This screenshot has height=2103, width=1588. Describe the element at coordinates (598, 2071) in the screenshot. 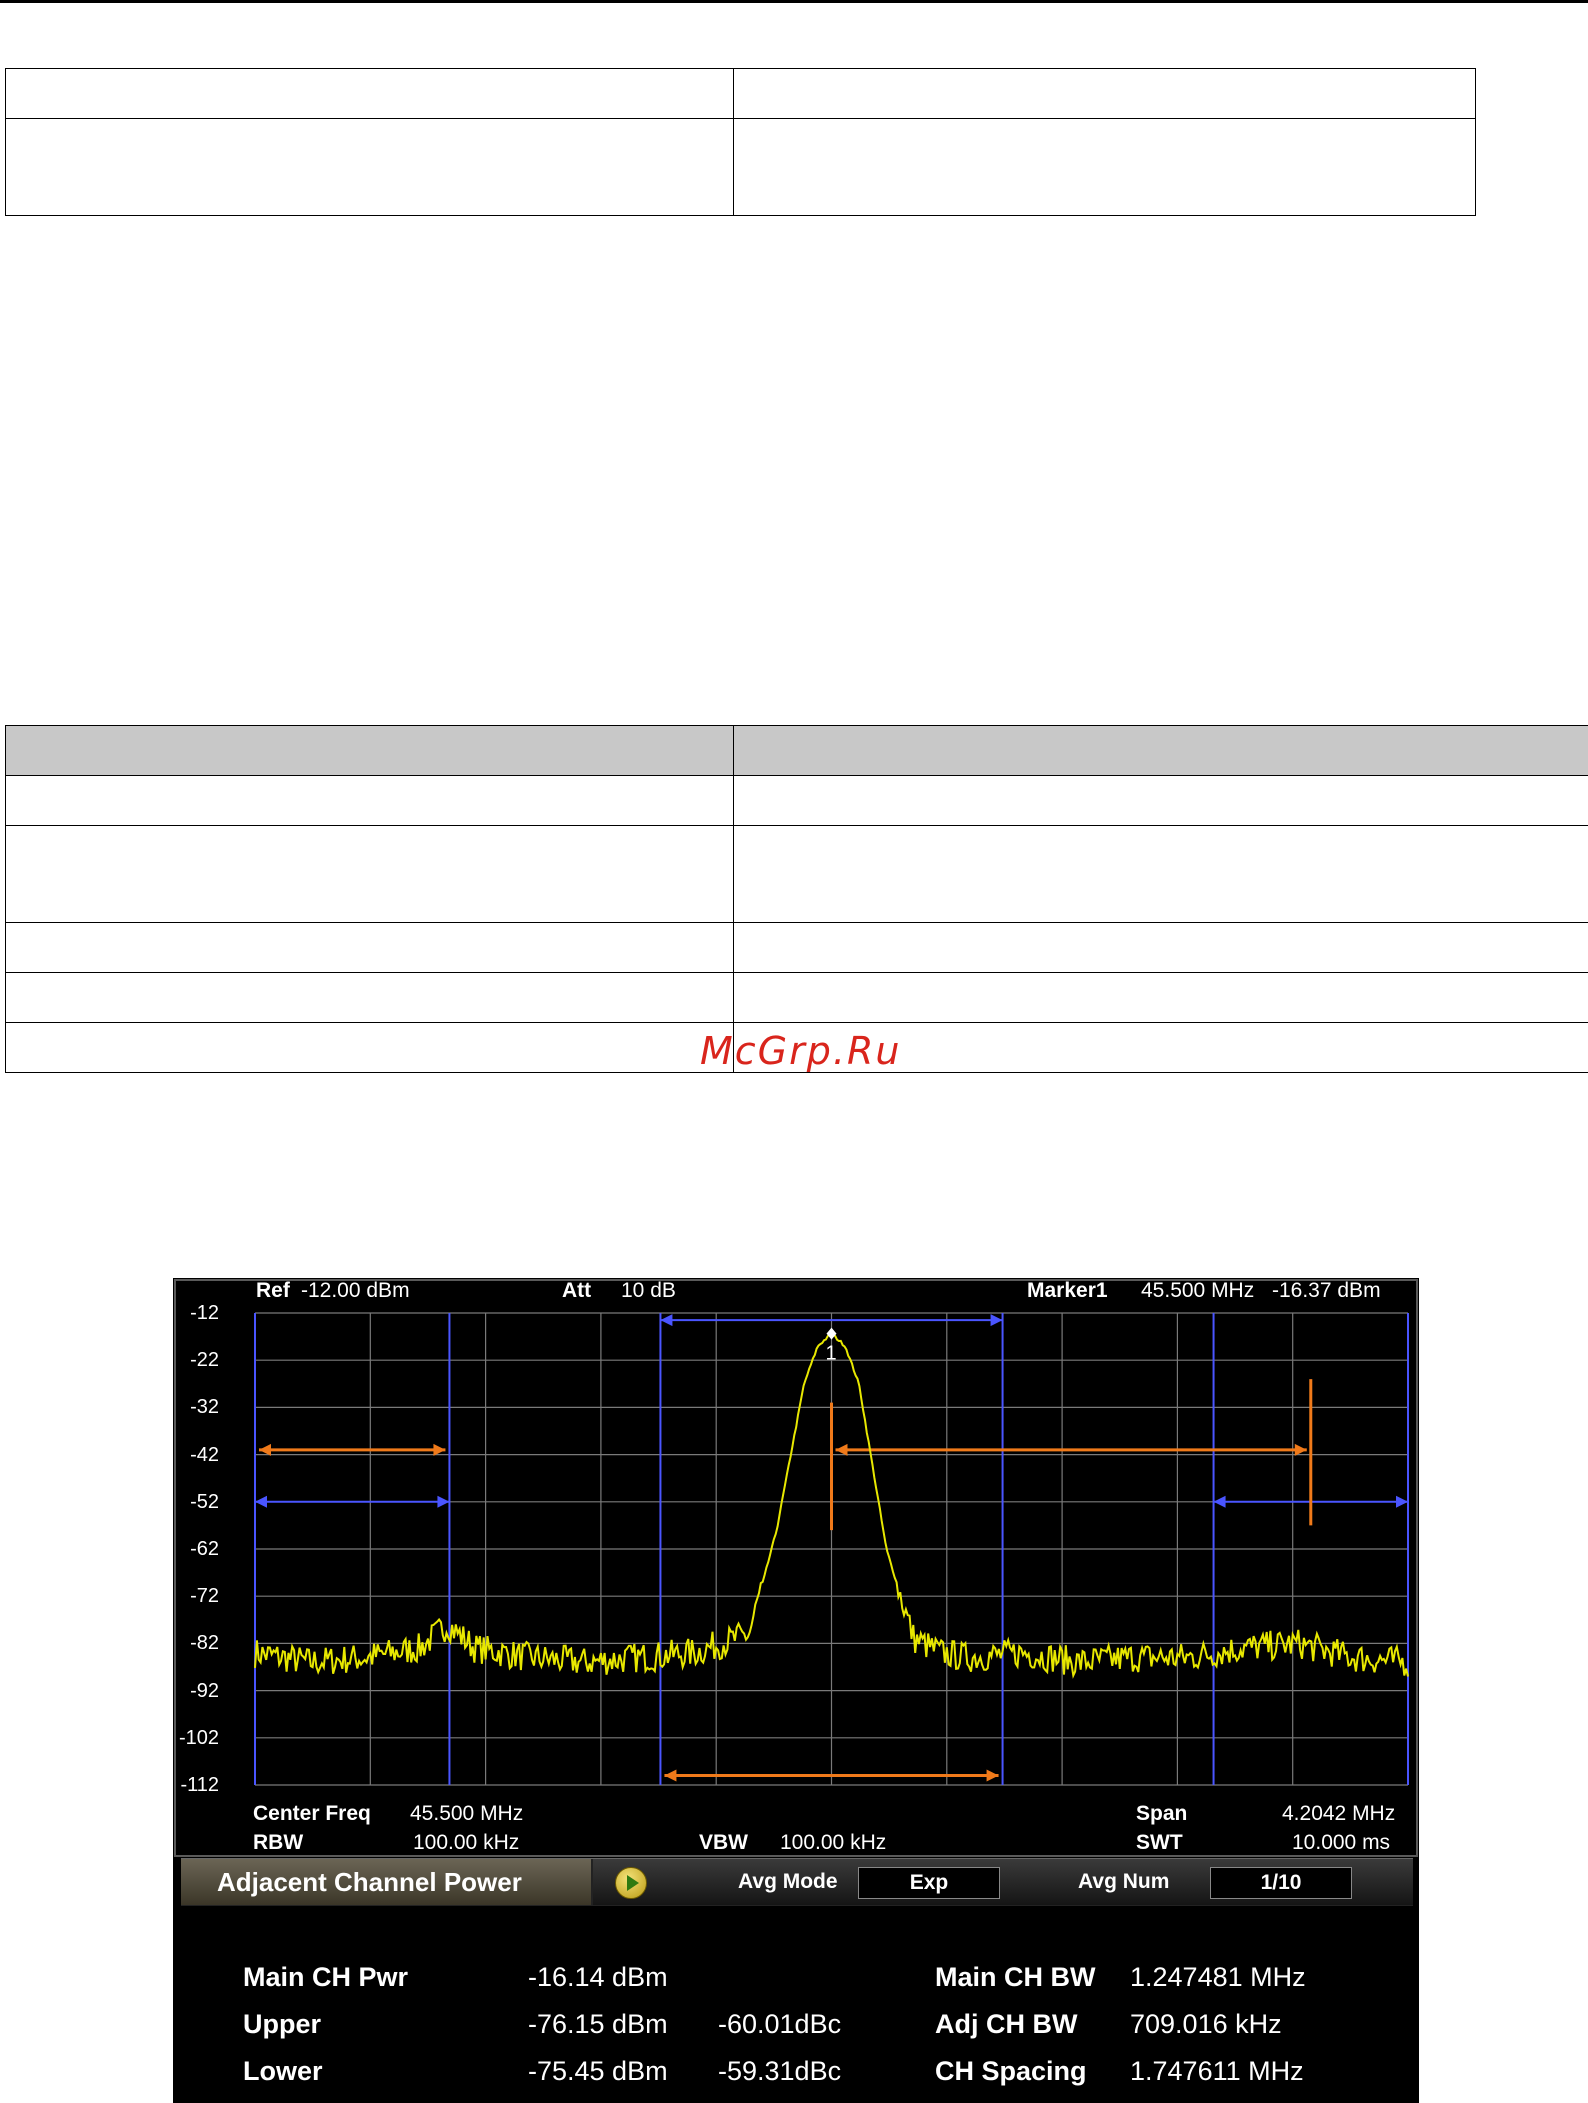

I see `lower-value: -75.45 dBm` at that location.